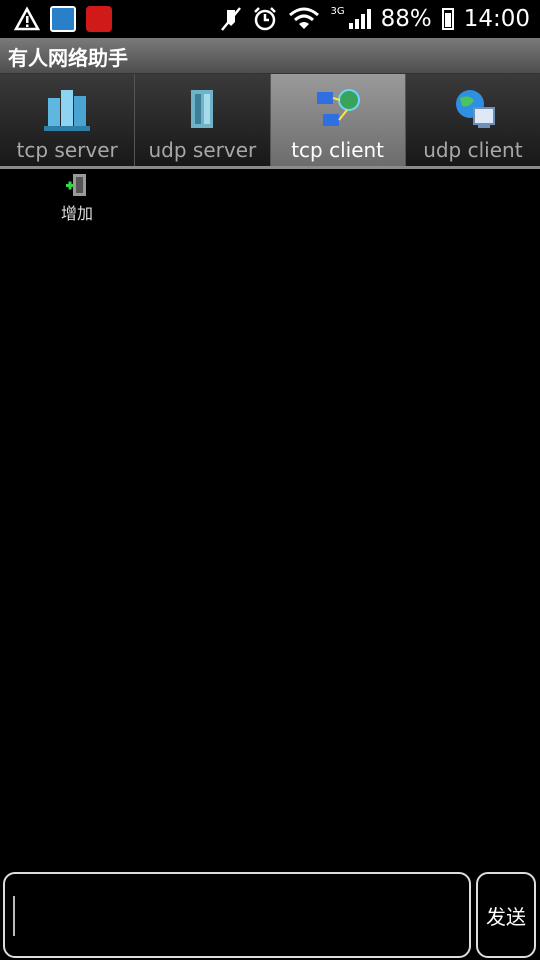  What do you see at coordinates (270, 167) in the screenshot?
I see `tab-divider` at bounding box center [270, 167].